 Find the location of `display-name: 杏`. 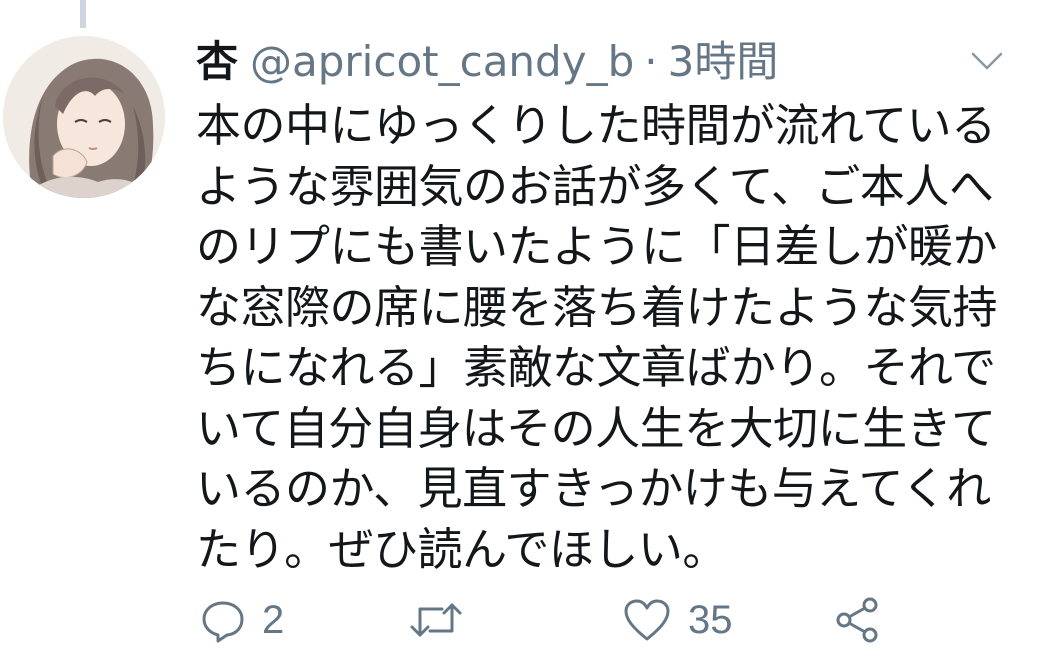

display-name: 杏 is located at coordinates (217, 62).